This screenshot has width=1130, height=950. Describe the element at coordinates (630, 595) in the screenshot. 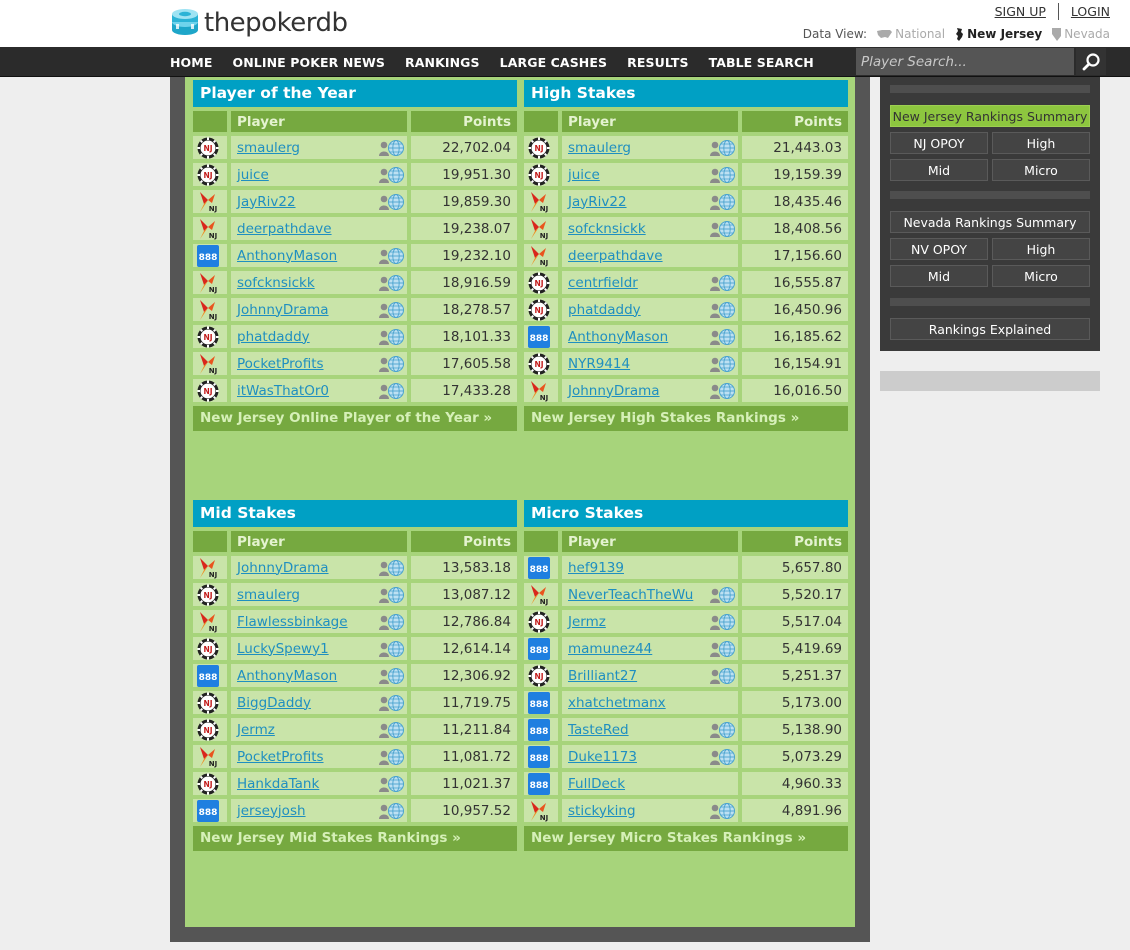

I see `player-link: NeverTeachTheWu` at that location.